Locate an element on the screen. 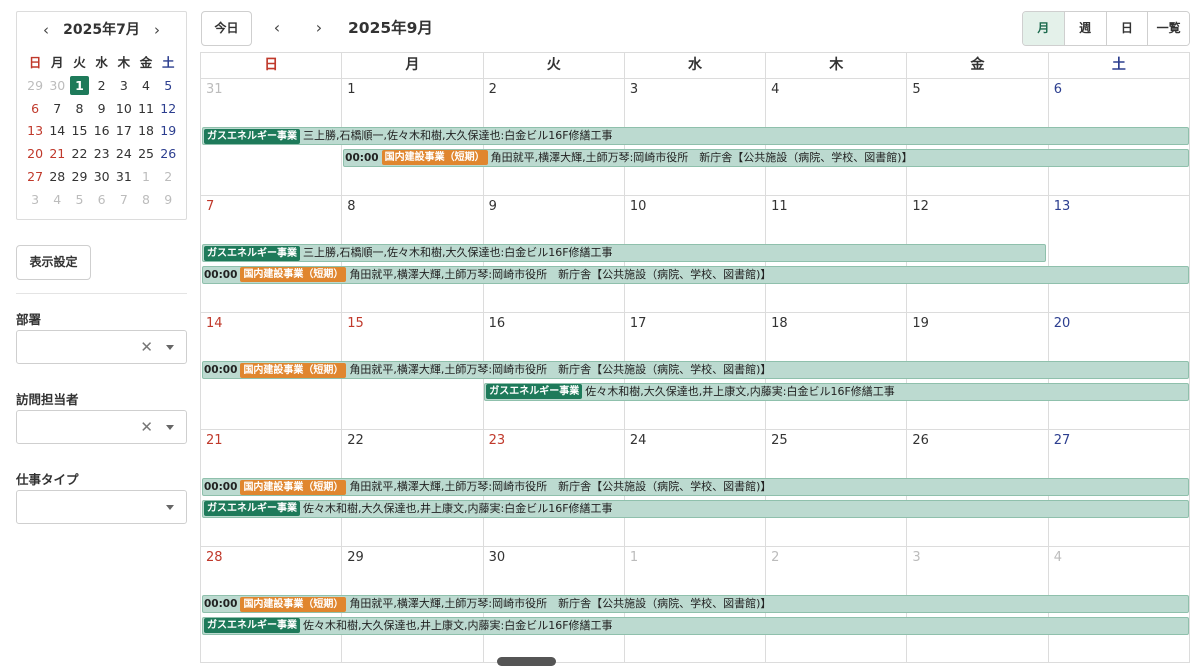  day-number: 18 is located at coordinates (779, 324).